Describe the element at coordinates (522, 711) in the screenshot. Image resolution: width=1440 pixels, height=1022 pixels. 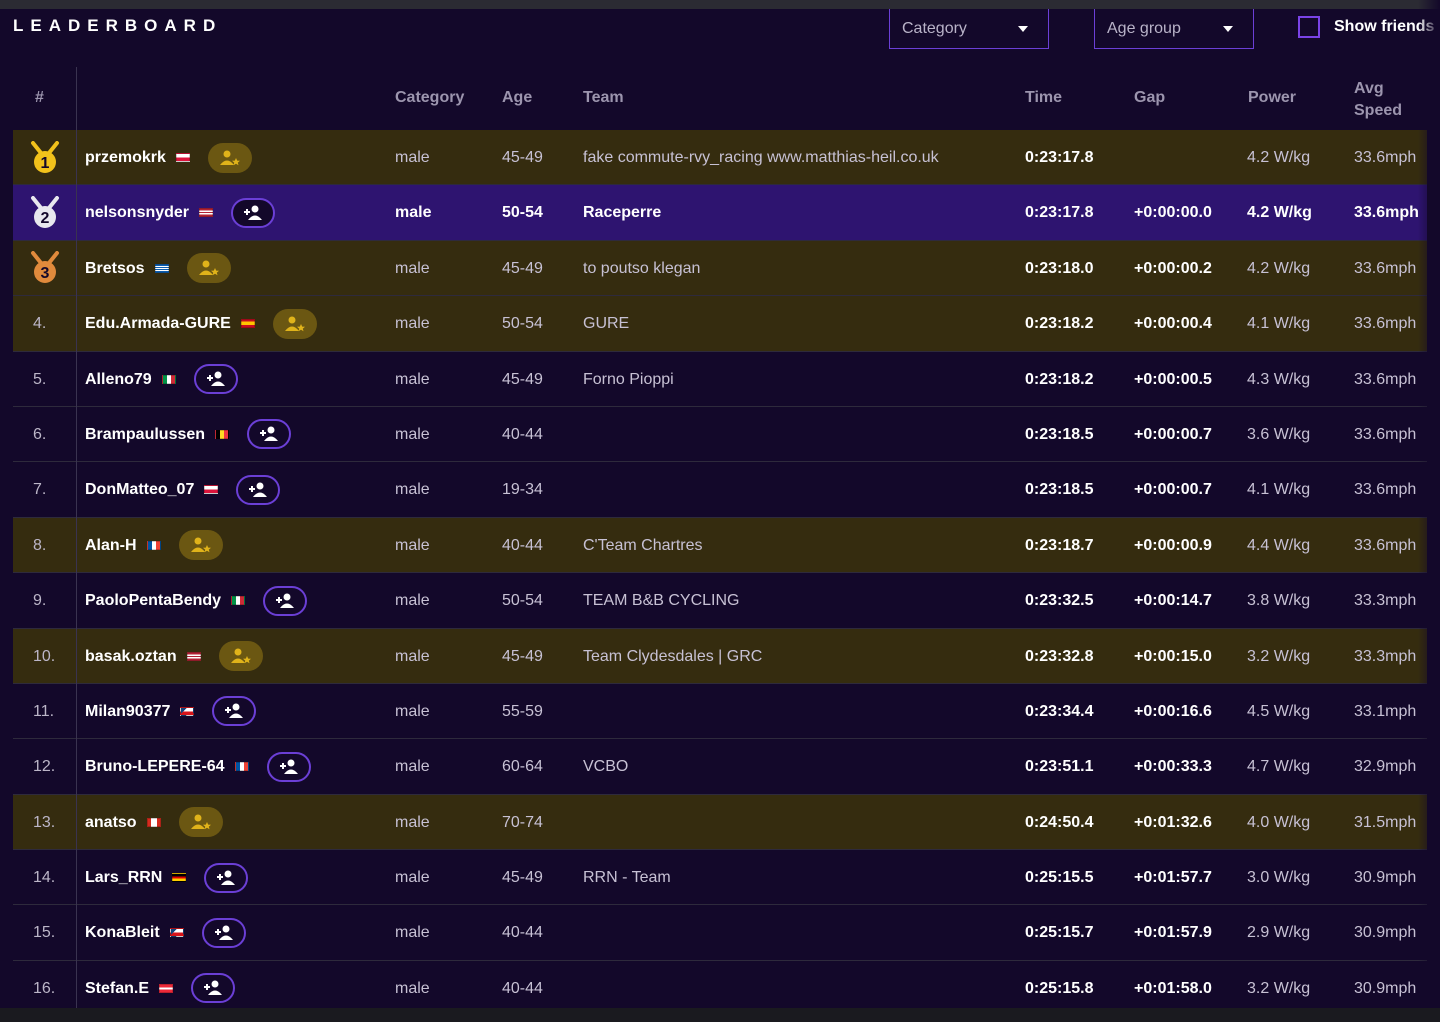
I see `age-cell: 55-59` at that location.